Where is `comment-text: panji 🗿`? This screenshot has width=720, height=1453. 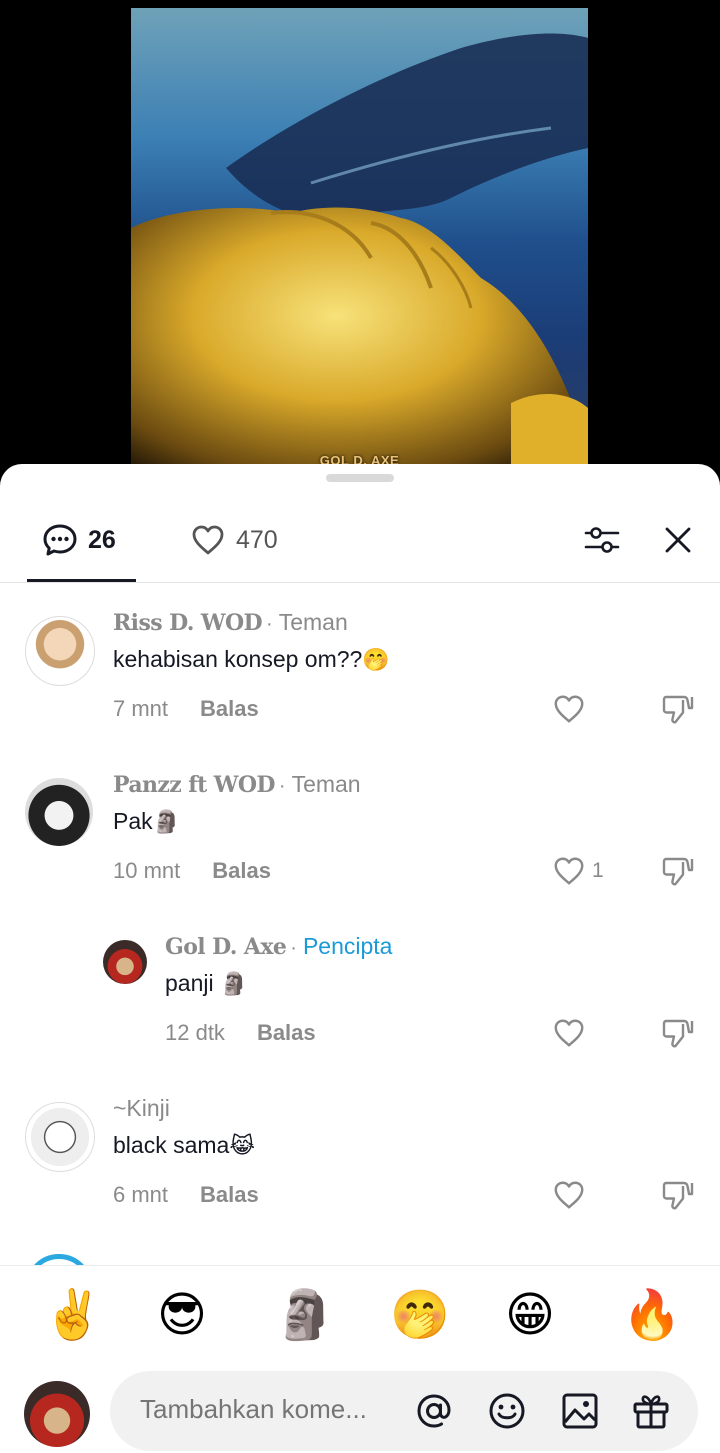
comment-text: panji 🗿 is located at coordinates (206, 983).